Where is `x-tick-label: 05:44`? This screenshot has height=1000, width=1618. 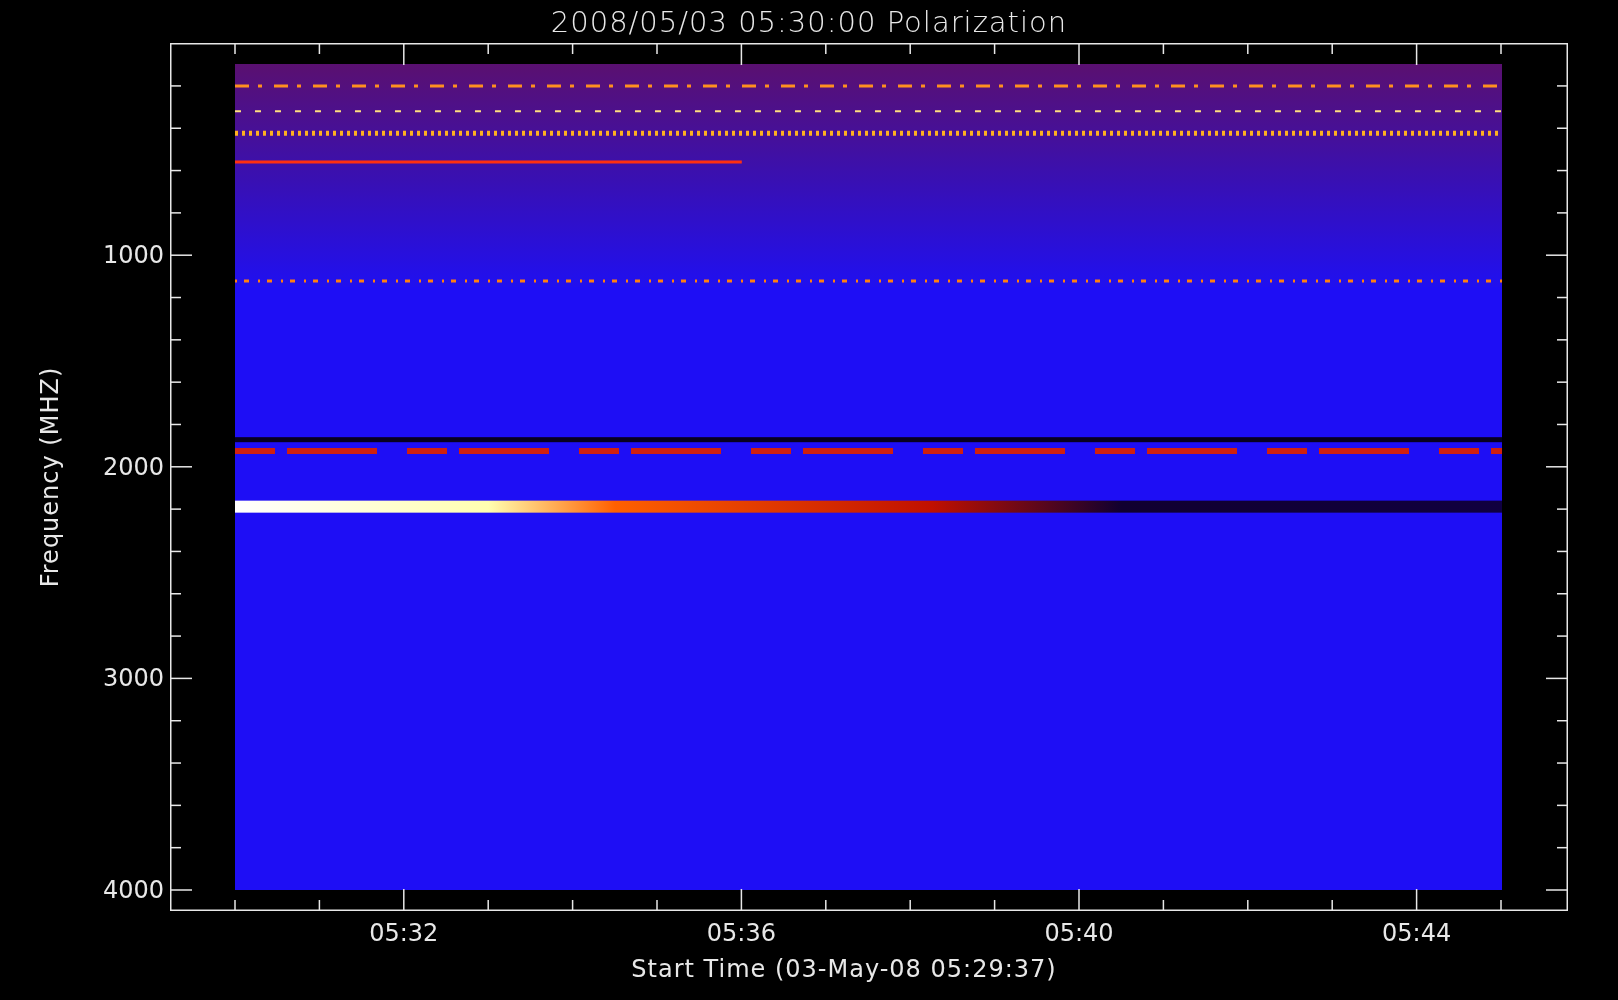
x-tick-label: 05:44 is located at coordinates (1417, 933).